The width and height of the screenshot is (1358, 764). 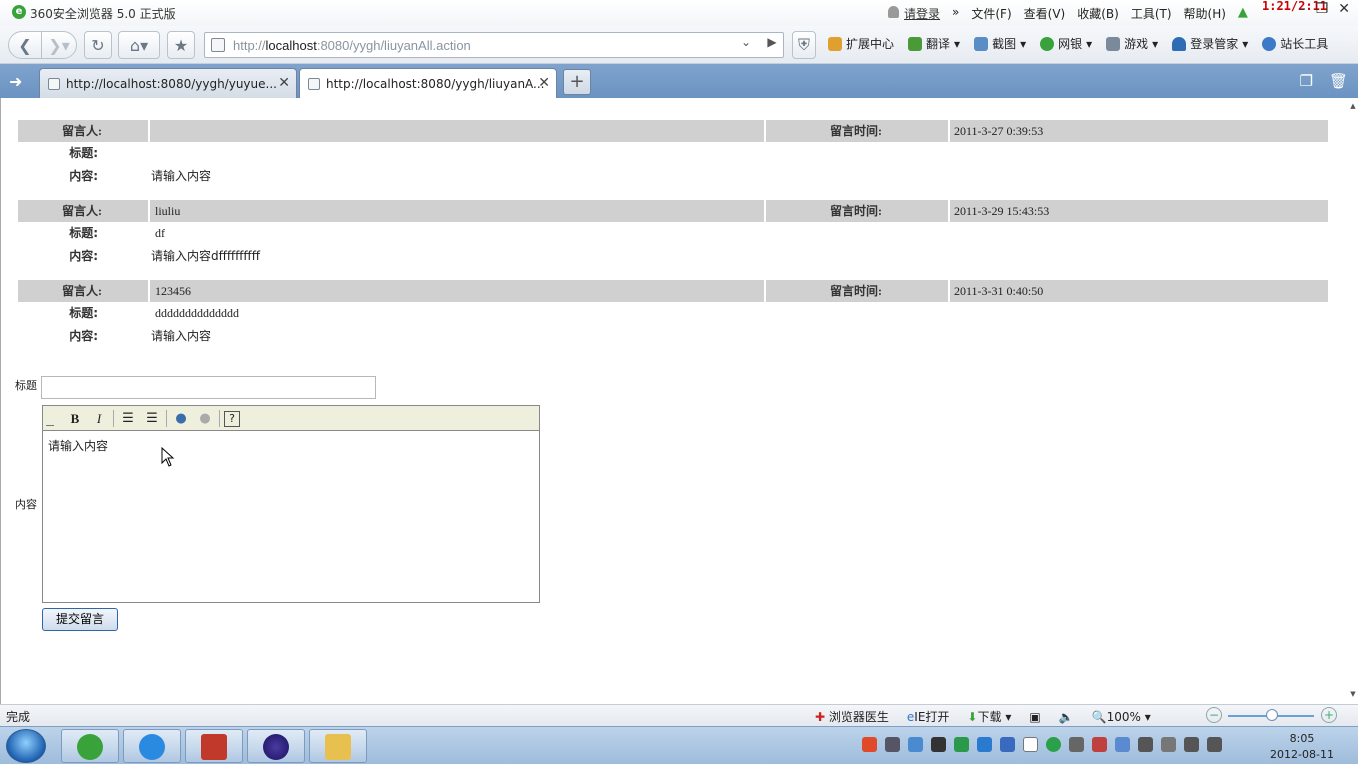 What do you see at coordinates (772, 45) in the screenshot?
I see `go-arrow-icon: ▶` at bounding box center [772, 45].